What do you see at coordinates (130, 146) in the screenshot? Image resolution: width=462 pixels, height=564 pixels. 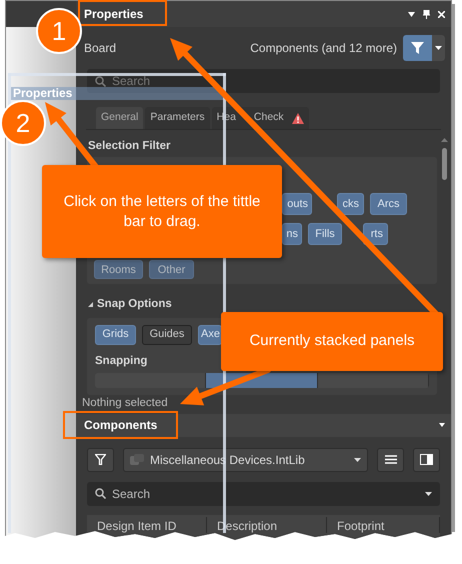 I see `section-title: Selection Filter` at bounding box center [130, 146].